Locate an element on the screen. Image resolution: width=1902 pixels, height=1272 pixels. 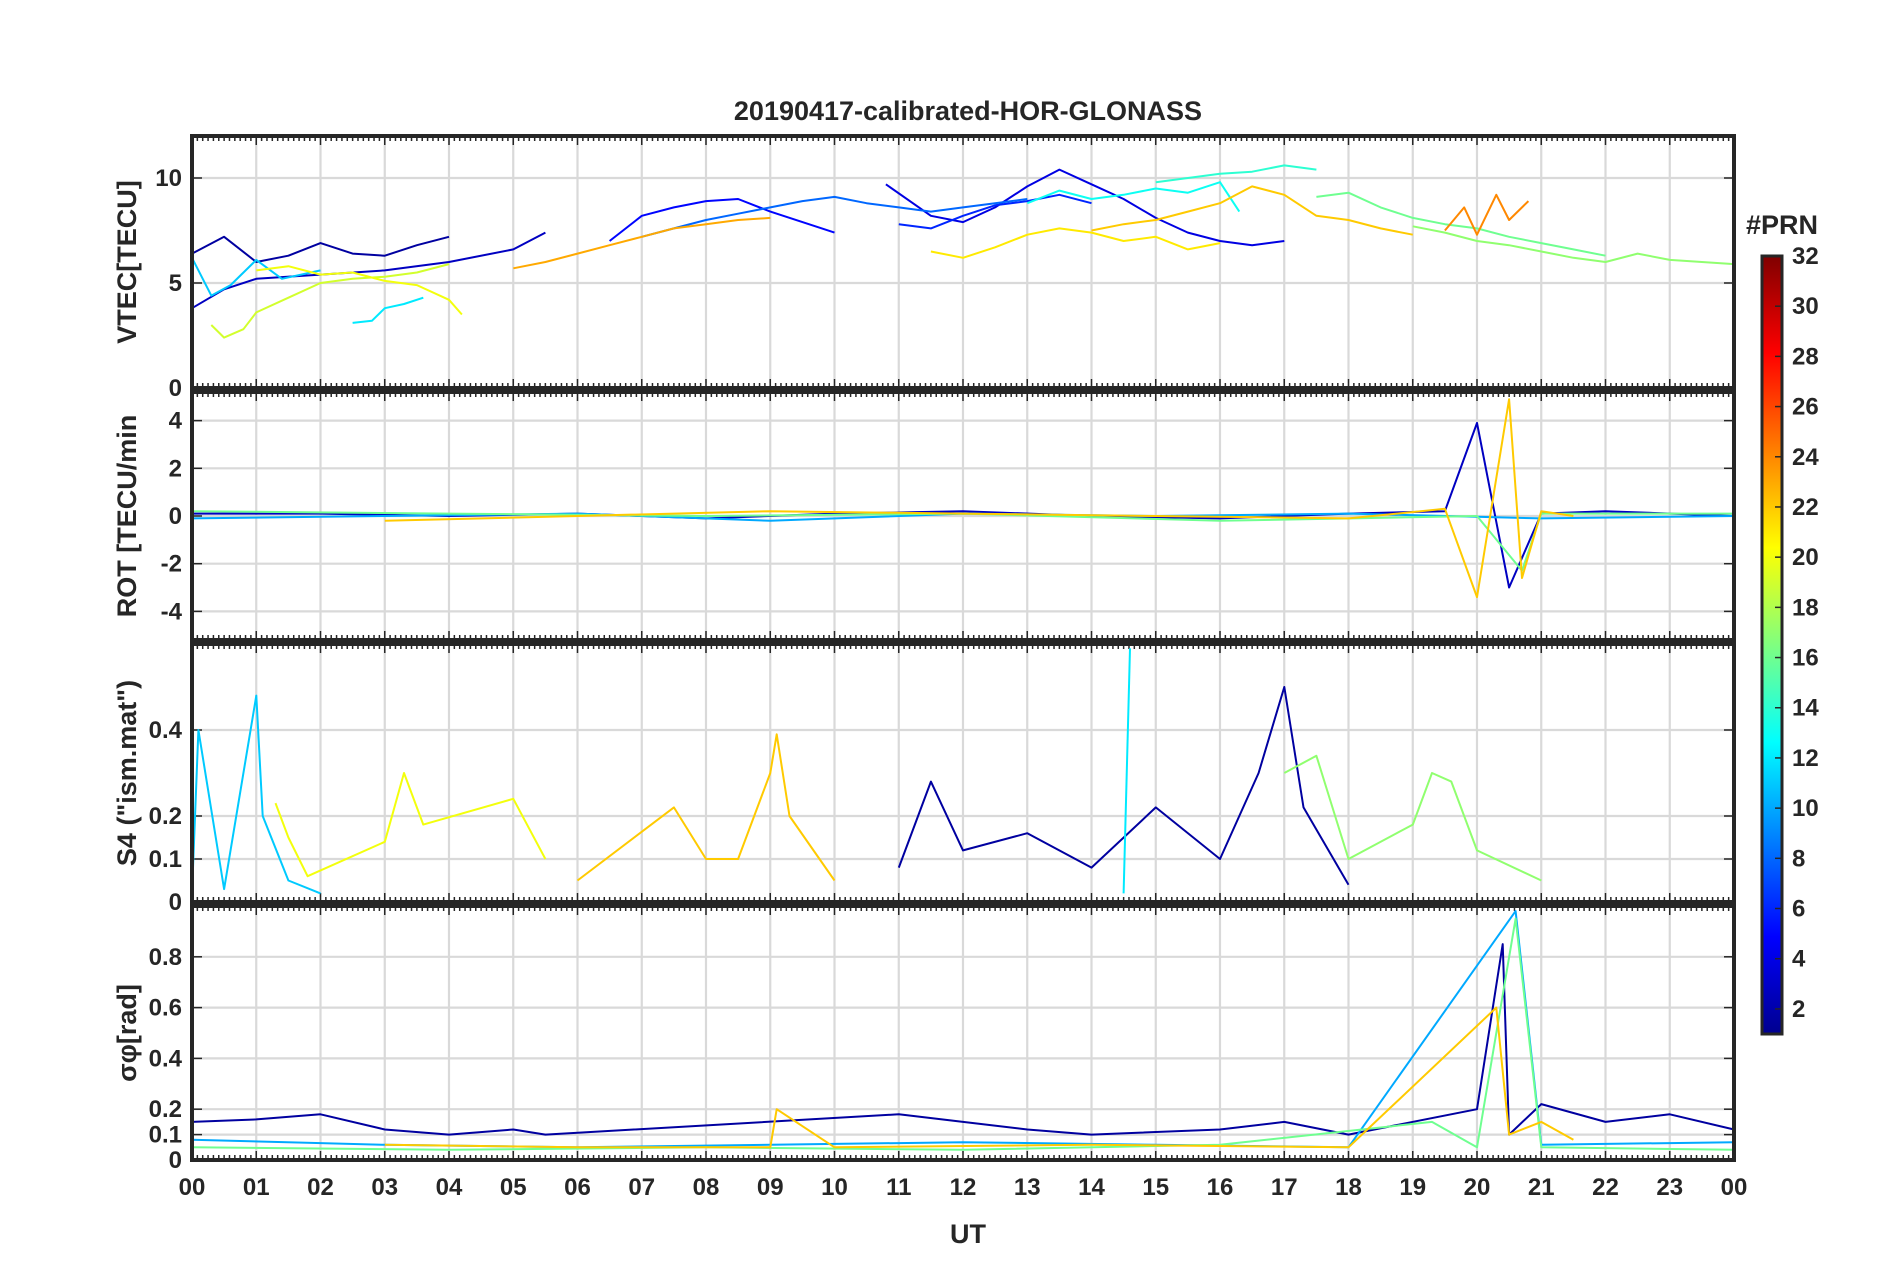
y-axis-label: ROT [TECU/min is located at coordinates (127, 516).